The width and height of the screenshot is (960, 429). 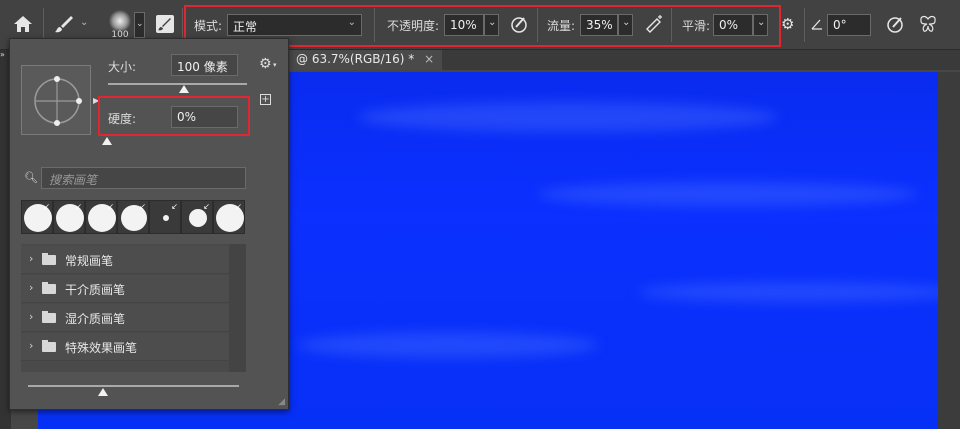 I want to click on size-slider-track, so click(x=177, y=84).